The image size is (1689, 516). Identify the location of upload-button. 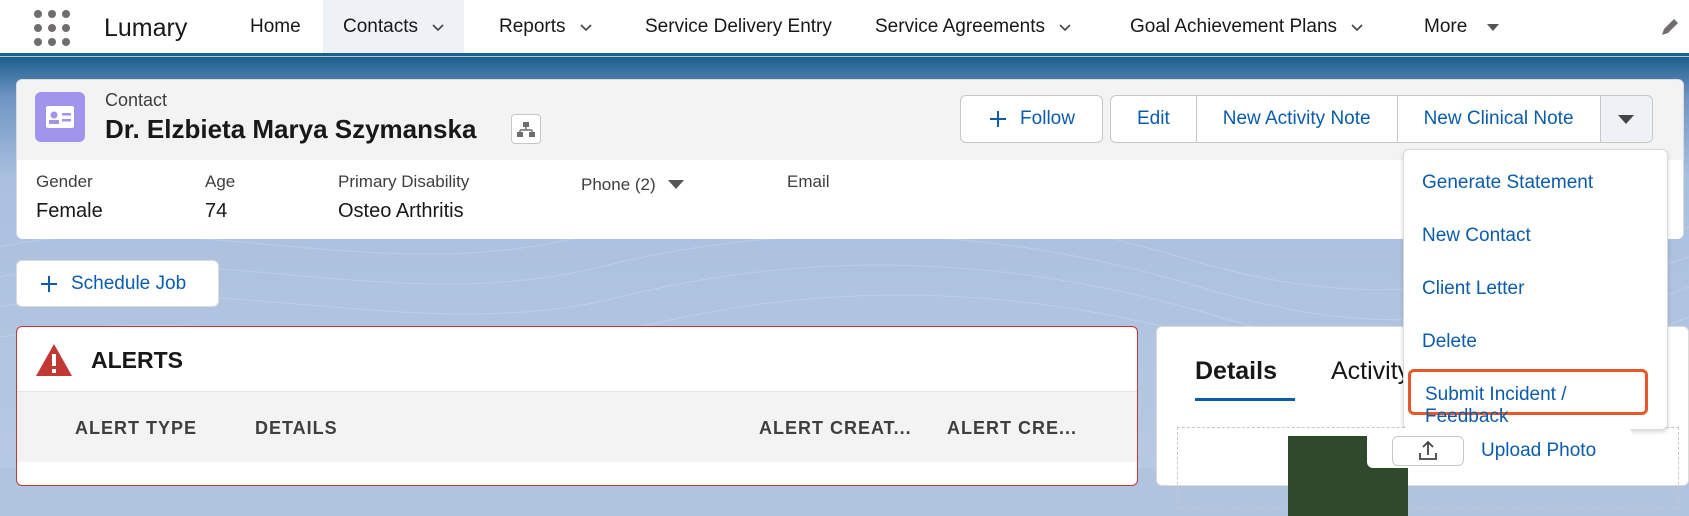
(1428, 451).